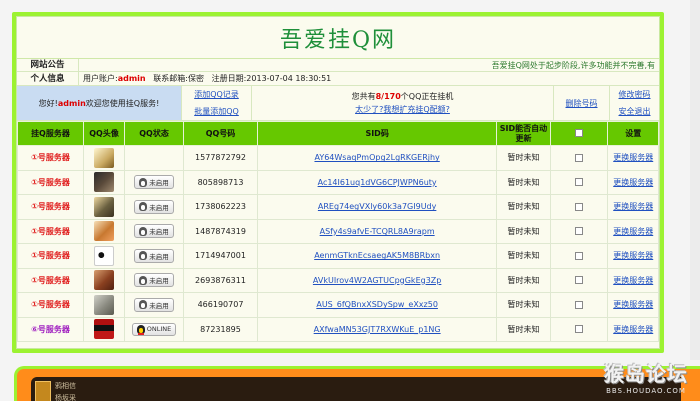 Image resolution: width=700 pixels, height=401 pixels. I want to click on status-button: ONLINE, so click(154, 329).